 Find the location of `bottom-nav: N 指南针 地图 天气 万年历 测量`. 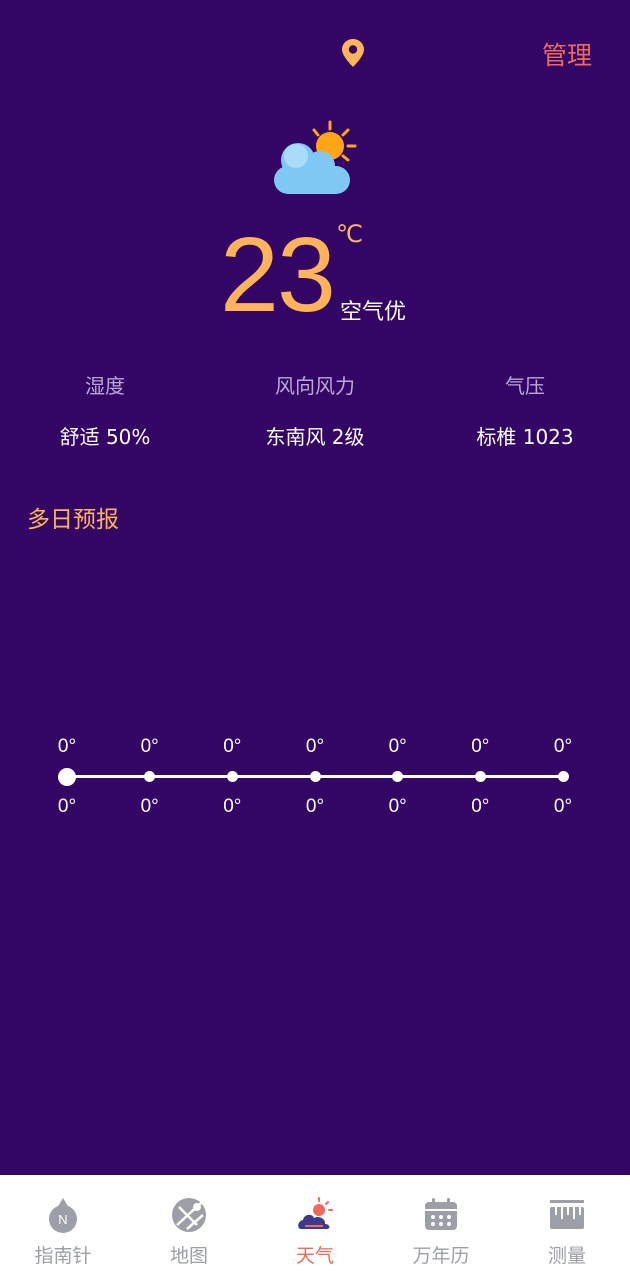

bottom-nav: N 指南针 地图 天气 万年历 测量 is located at coordinates (315, 1227).